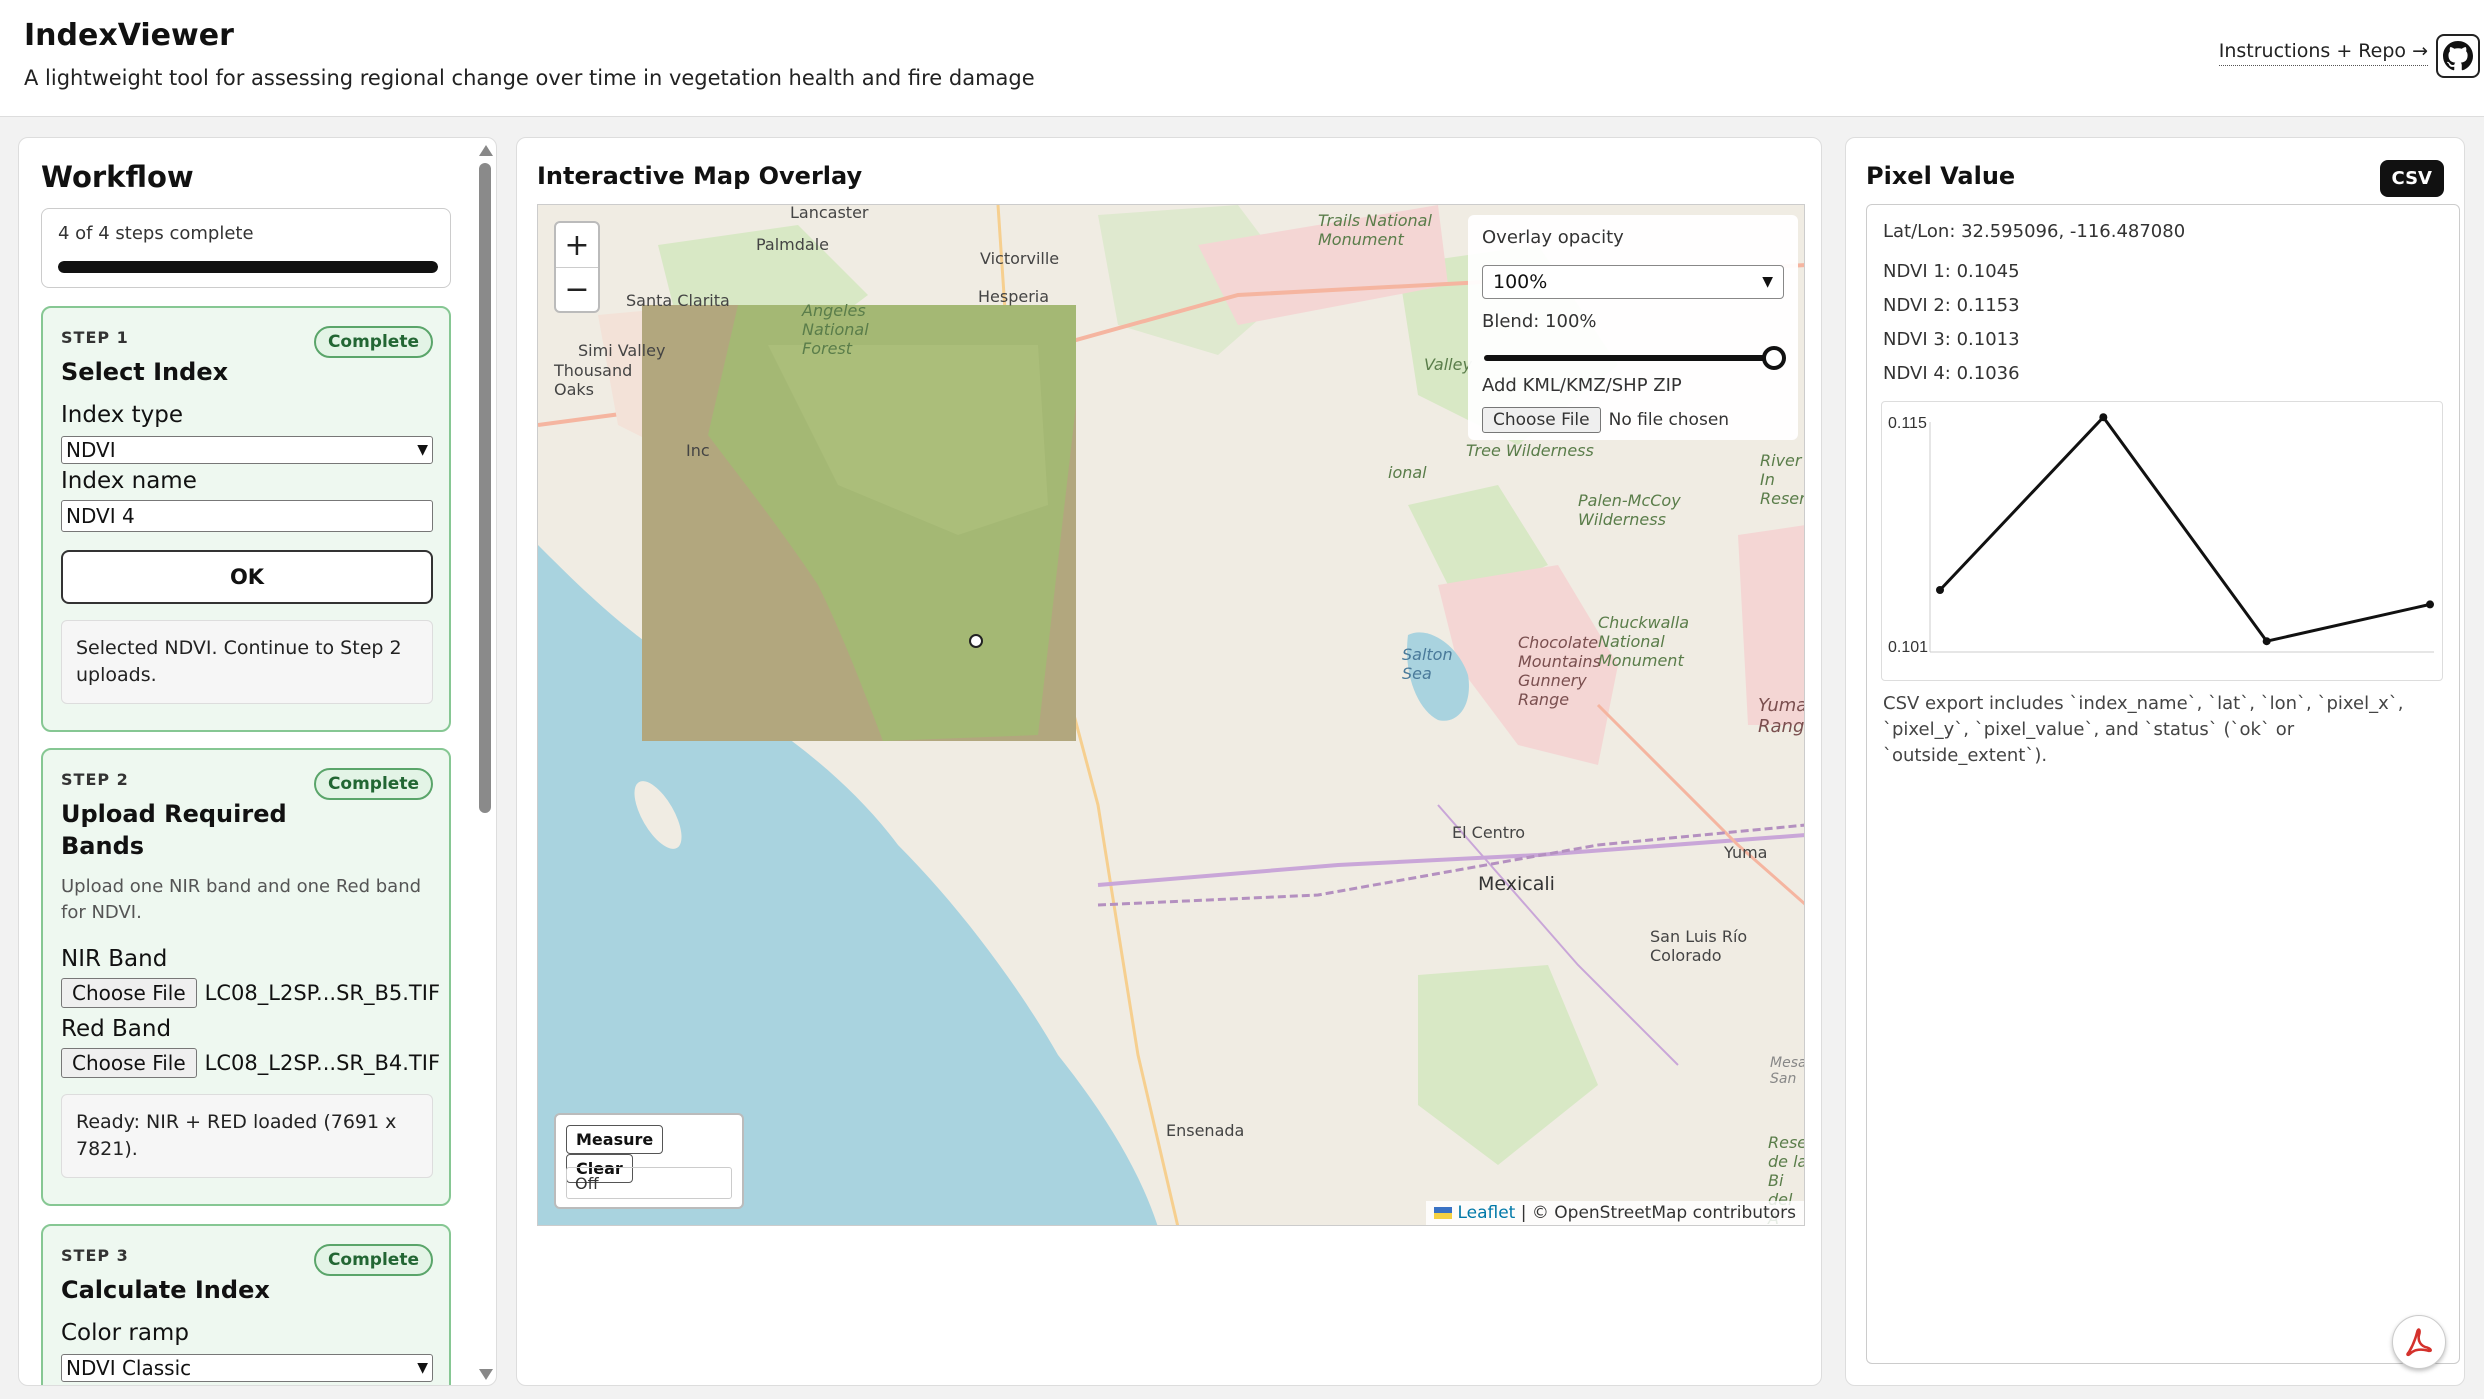 The width and height of the screenshot is (2484, 1399). What do you see at coordinates (1951, 373) in the screenshot?
I see `ndvi-value: NDVI 4: 0.1036` at bounding box center [1951, 373].